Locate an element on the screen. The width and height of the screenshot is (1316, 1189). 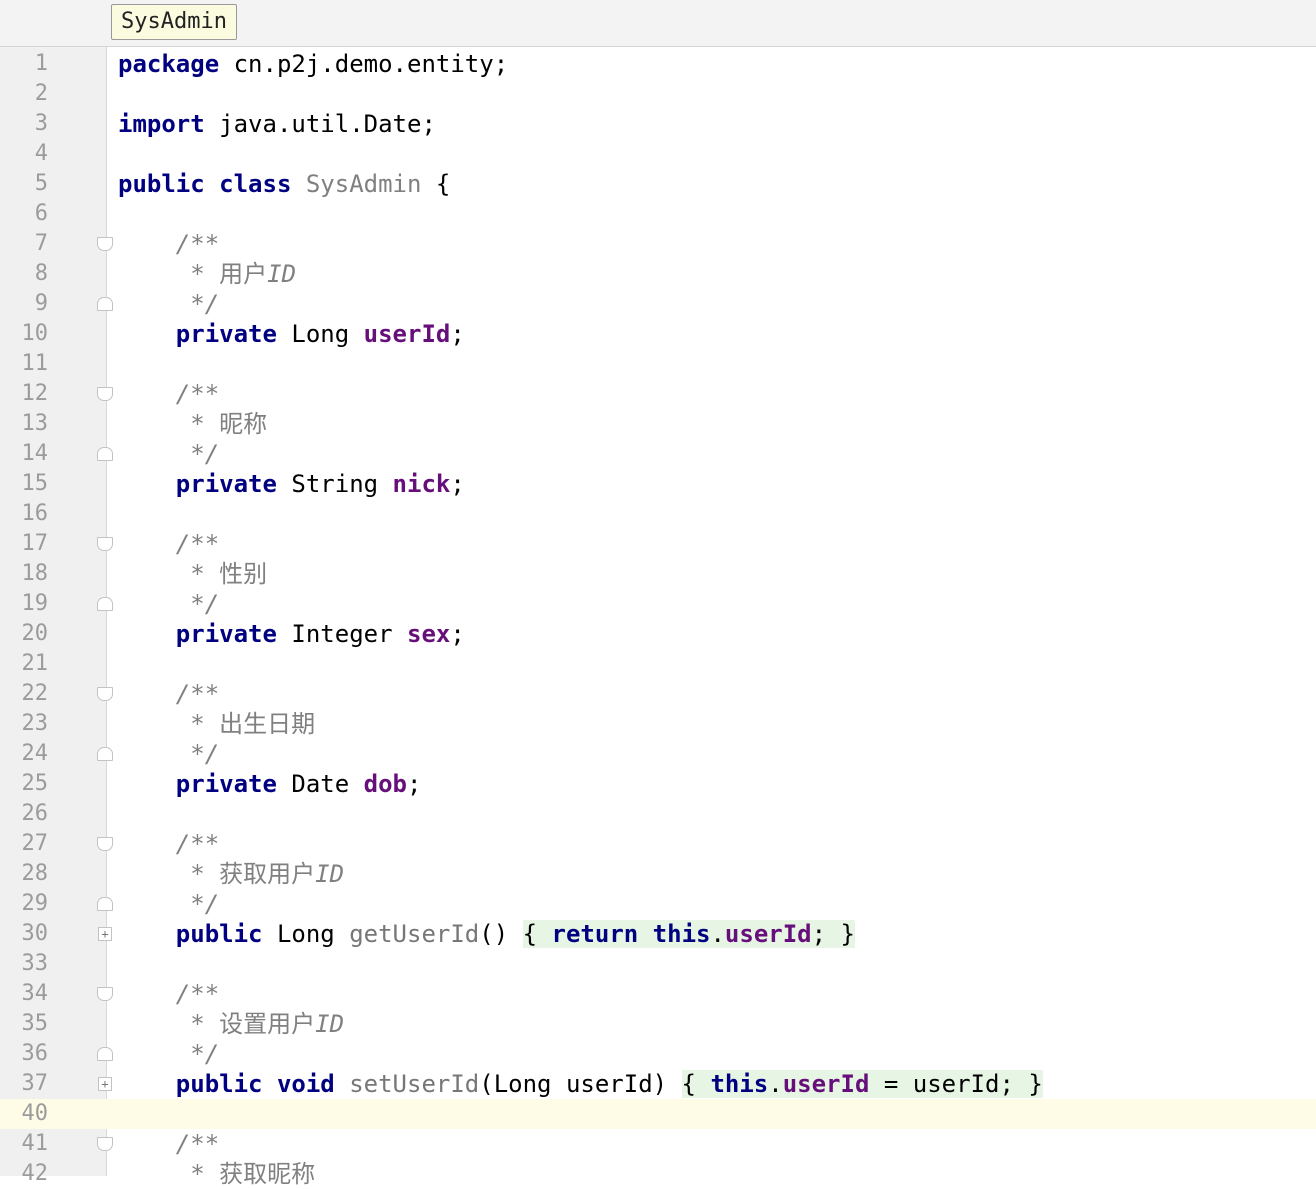
code-token: String is located at coordinates (334, 484).